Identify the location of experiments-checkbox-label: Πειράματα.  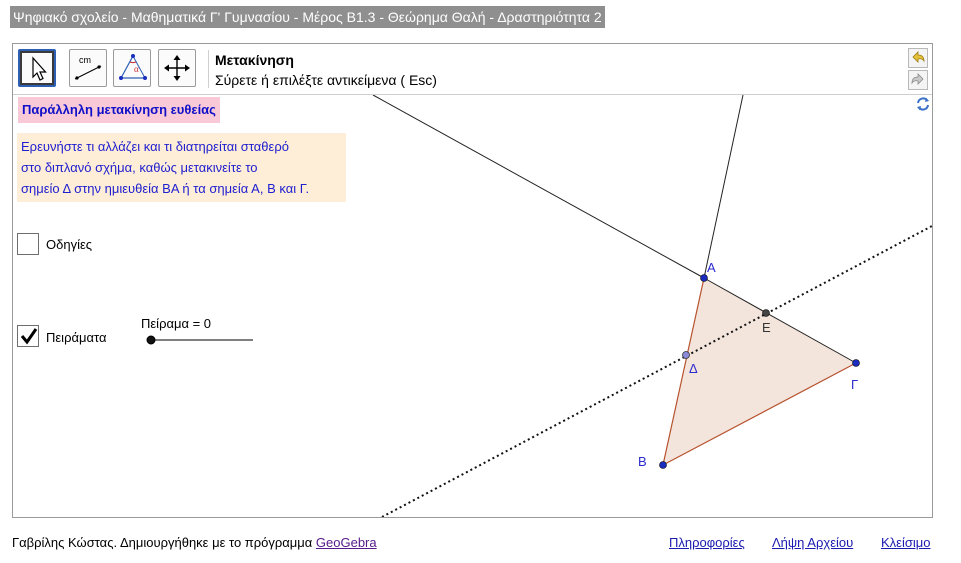
(76, 337).